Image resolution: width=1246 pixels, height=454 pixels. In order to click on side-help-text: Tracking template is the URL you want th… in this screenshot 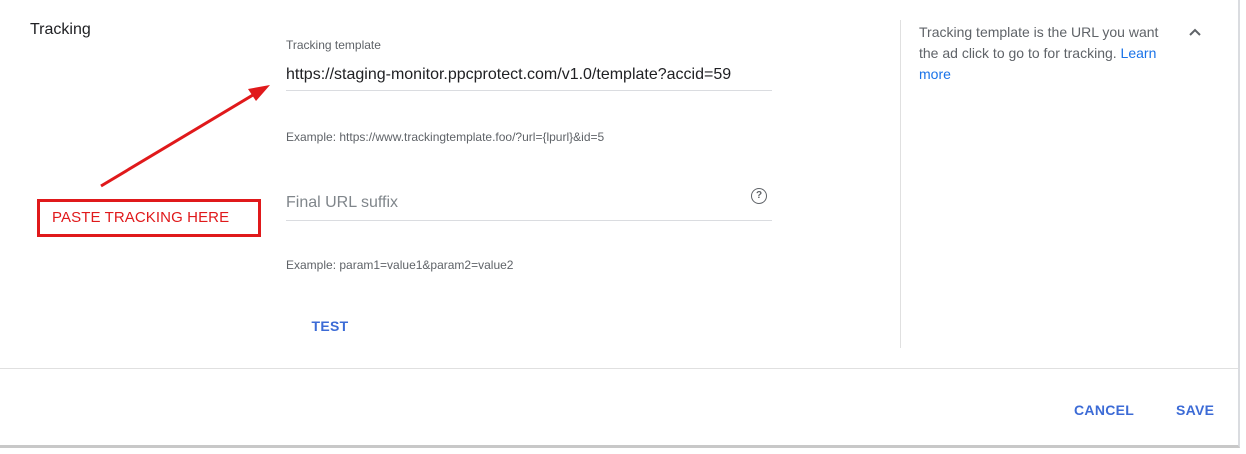, I will do `click(1039, 53)`.